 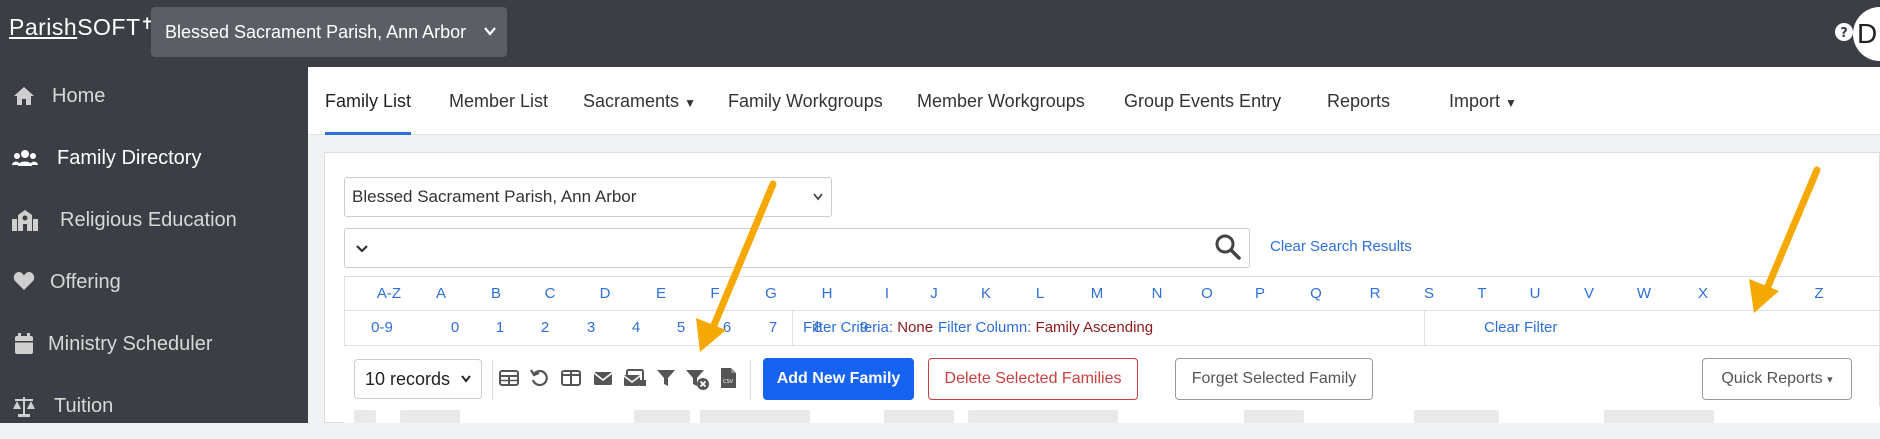 What do you see at coordinates (1094, 327) in the screenshot?
I see `filter-column-value: Family Ascending` at bounding box center [1094, 327].